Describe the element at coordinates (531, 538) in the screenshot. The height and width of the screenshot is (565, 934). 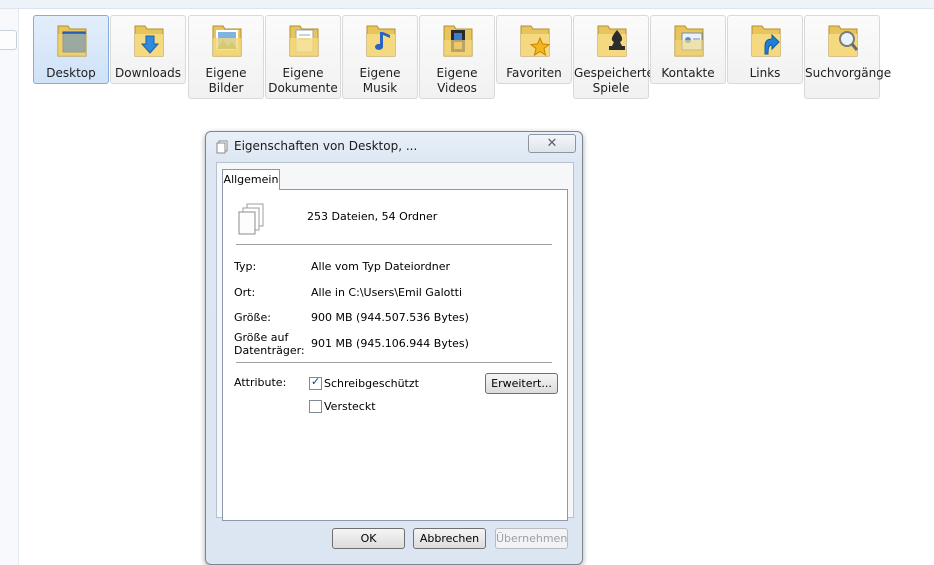
I see `apply-button: Übernehmen` at that location.